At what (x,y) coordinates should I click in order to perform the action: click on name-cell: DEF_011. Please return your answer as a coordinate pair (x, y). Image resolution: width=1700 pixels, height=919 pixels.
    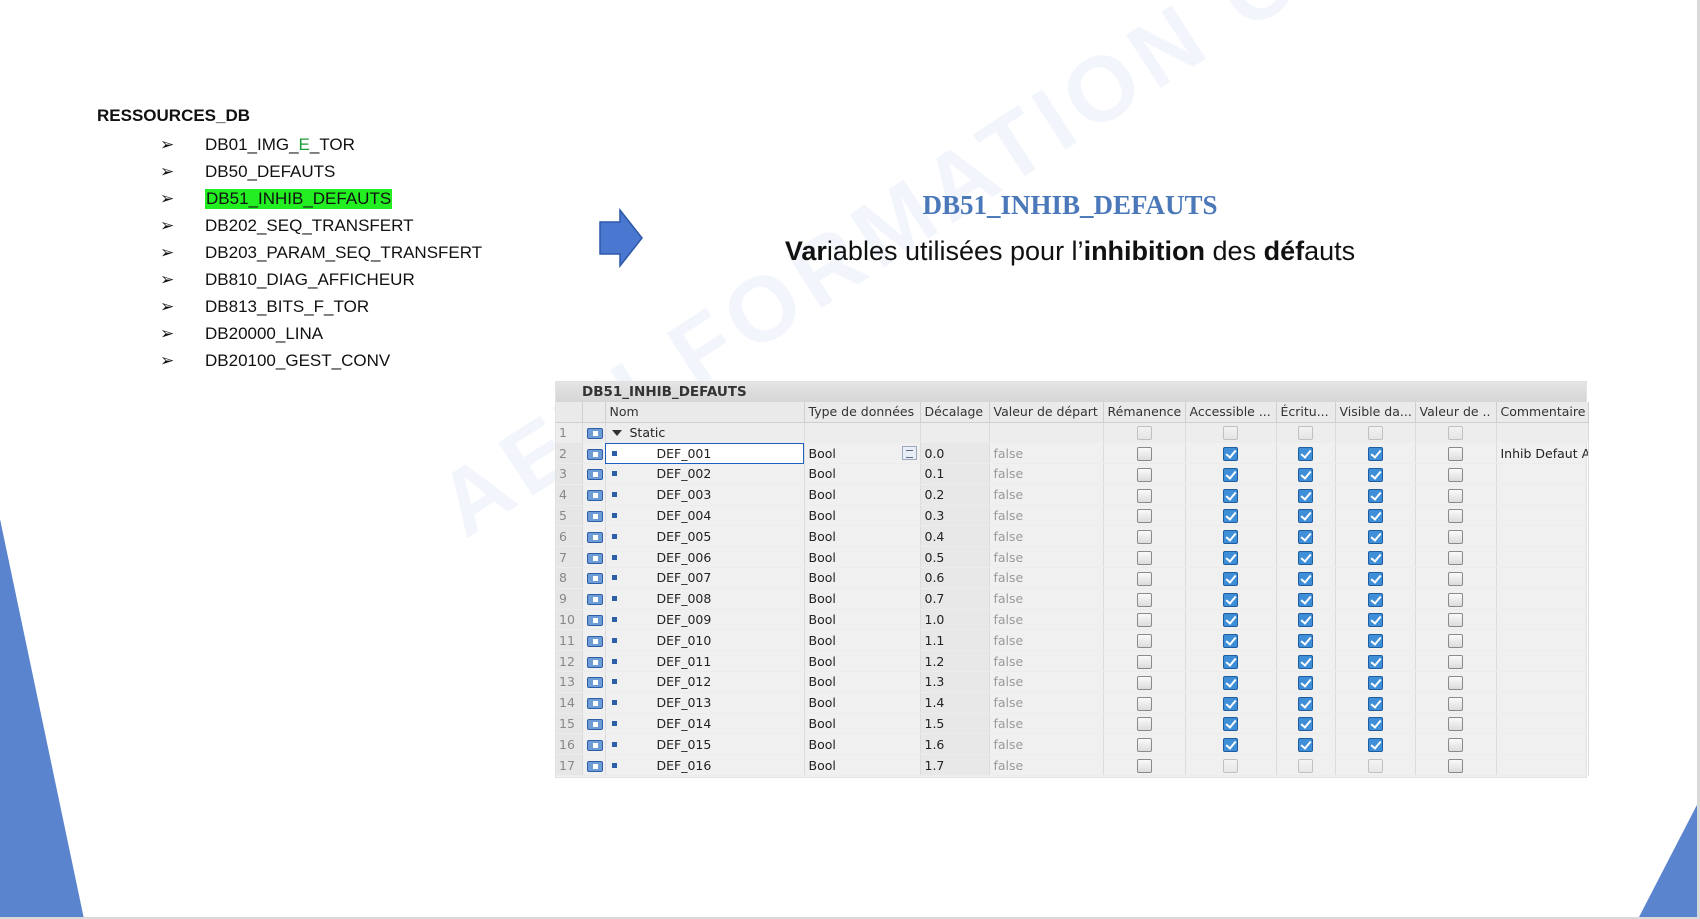
    Looking at the image, I should click on (705, 661).